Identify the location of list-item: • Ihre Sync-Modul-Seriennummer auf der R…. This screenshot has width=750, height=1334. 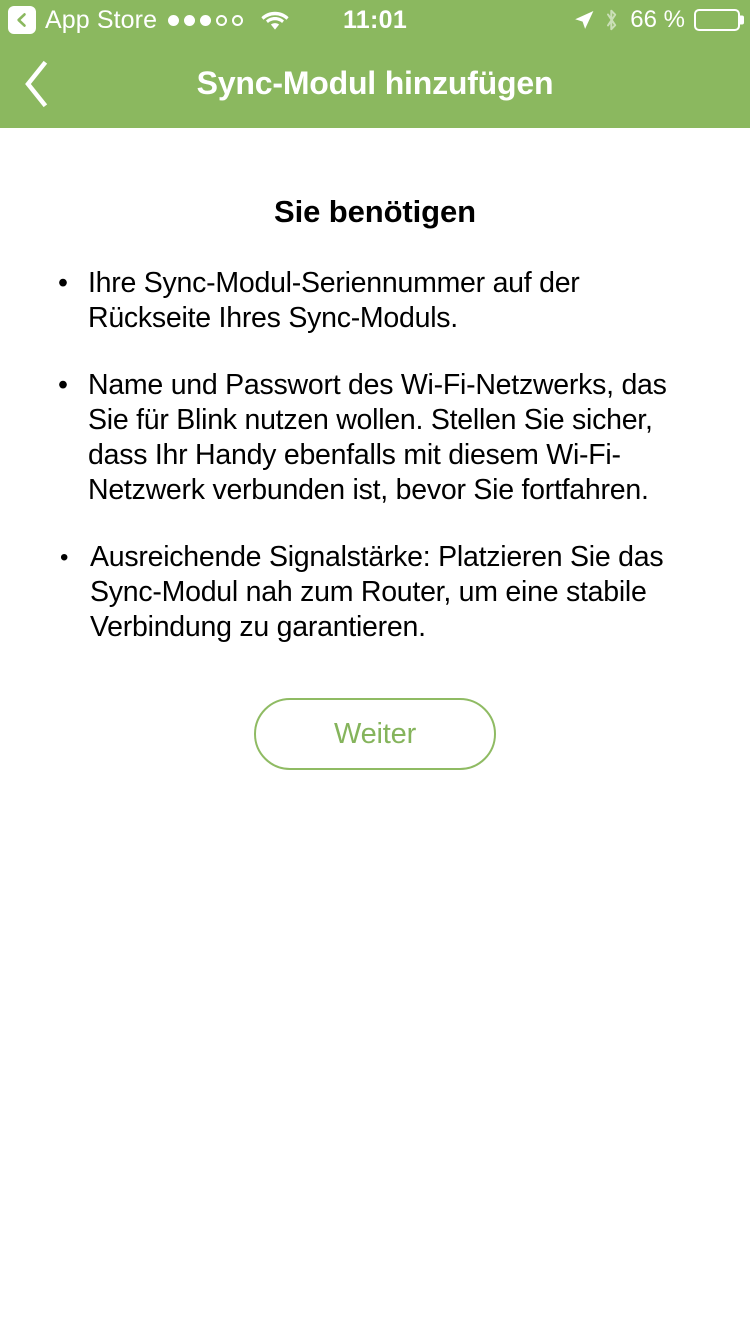
(381, 301).